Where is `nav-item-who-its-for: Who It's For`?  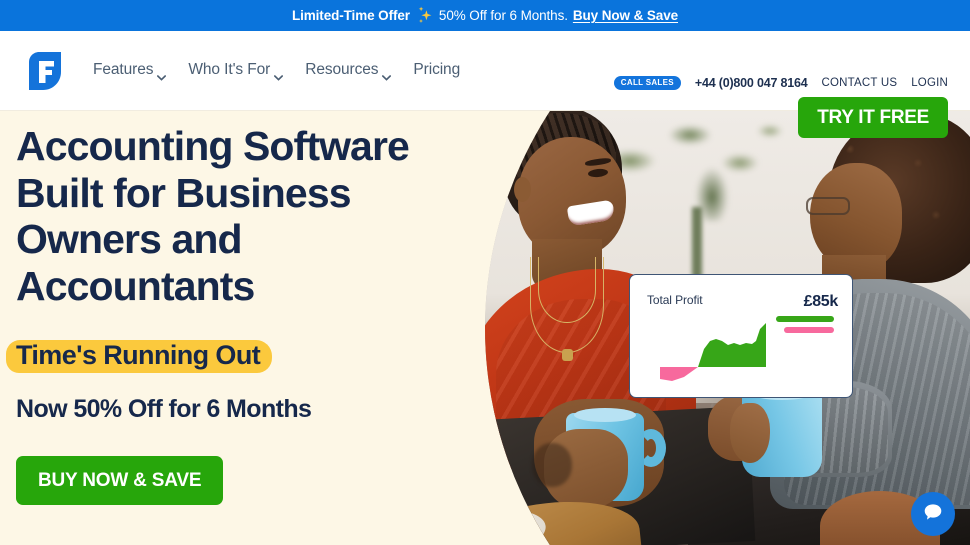
nav-item-who-its-for: Who It's For is located at coordinates (236, 71).